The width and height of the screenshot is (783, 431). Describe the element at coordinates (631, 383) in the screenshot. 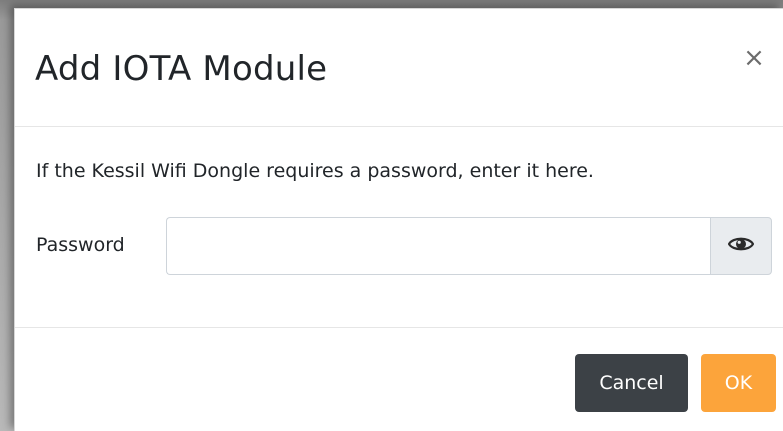

I see `cancel-button: Cancel` at that location.